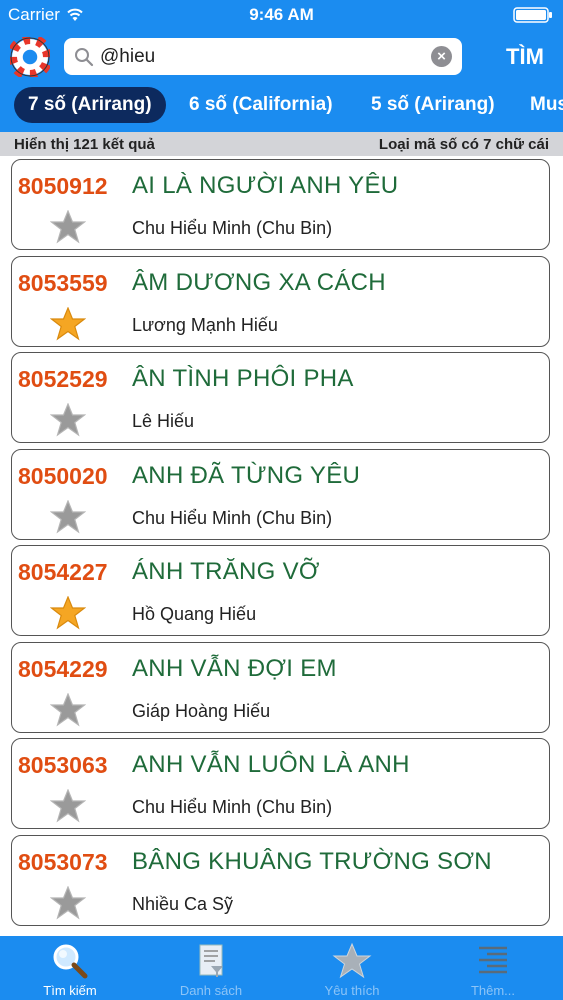  Describe the element at coordinates (63, 765) in the screenshot. I see `song-code: 8053063` at that location.